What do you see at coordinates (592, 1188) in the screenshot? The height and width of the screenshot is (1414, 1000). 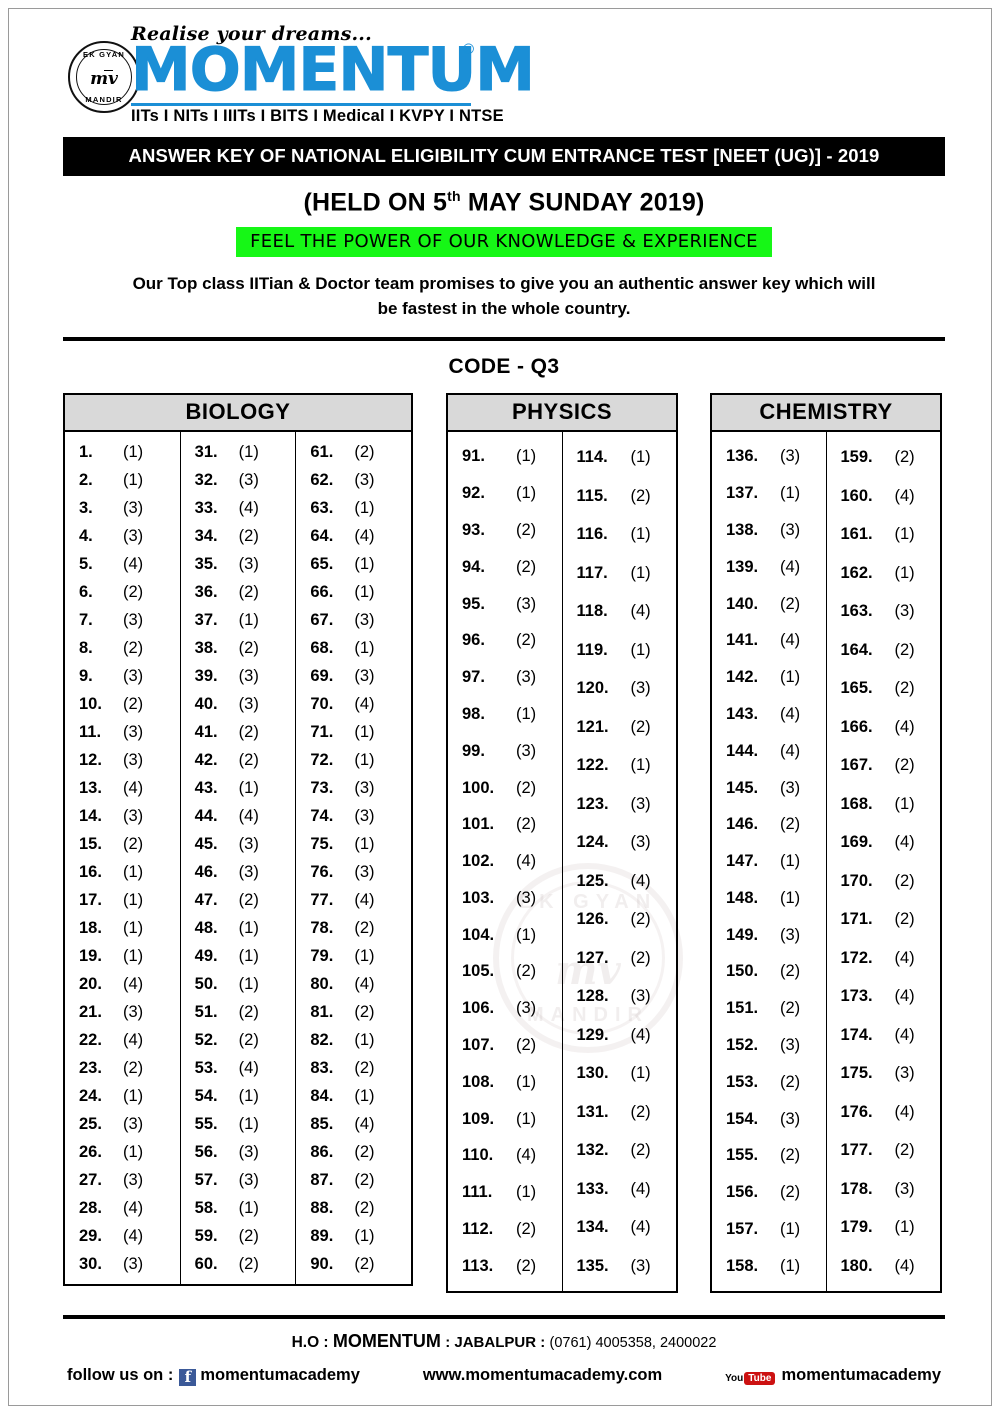 I see `question-number: 133.` at bounding box center [592, 1188].